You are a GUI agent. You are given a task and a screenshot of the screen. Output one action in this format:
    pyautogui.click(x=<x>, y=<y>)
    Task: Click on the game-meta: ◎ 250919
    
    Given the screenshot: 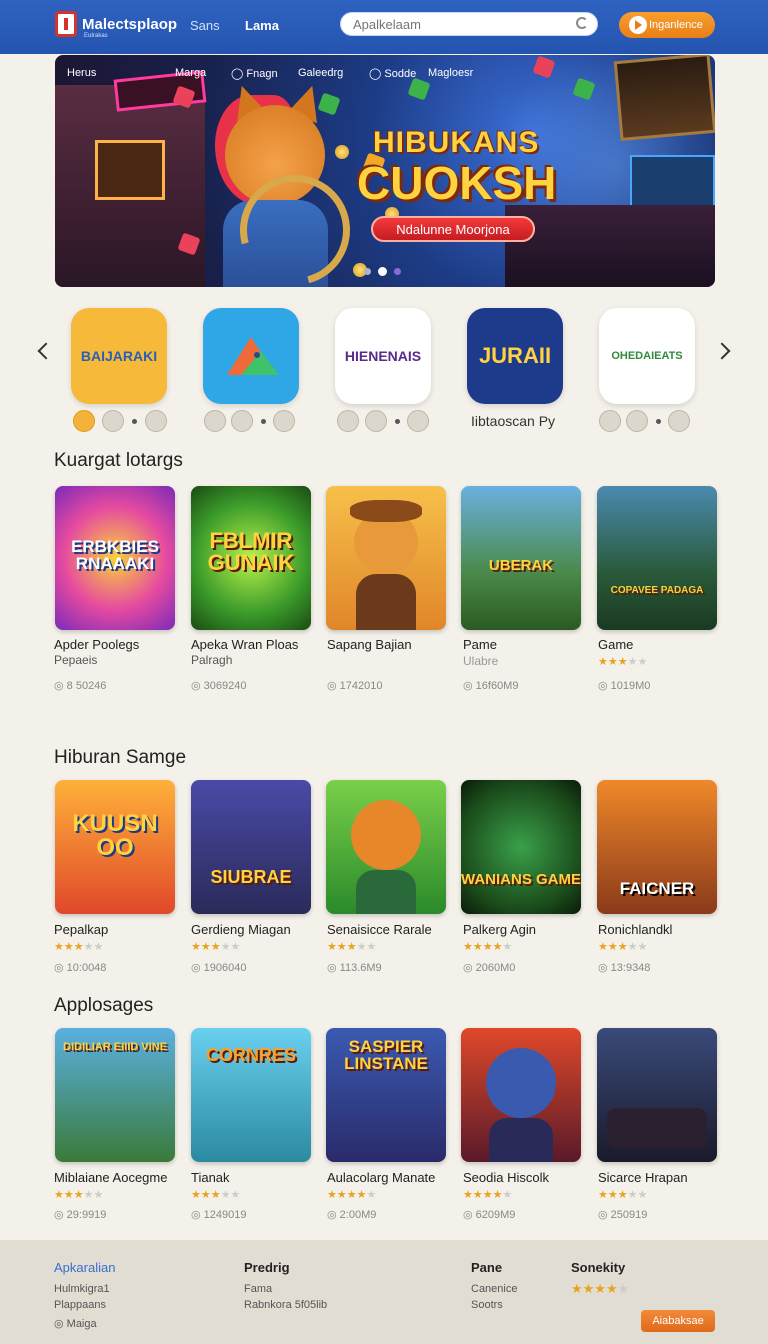 What is the action you would take?
    pyautogui.click(x=623, y=1215)
    